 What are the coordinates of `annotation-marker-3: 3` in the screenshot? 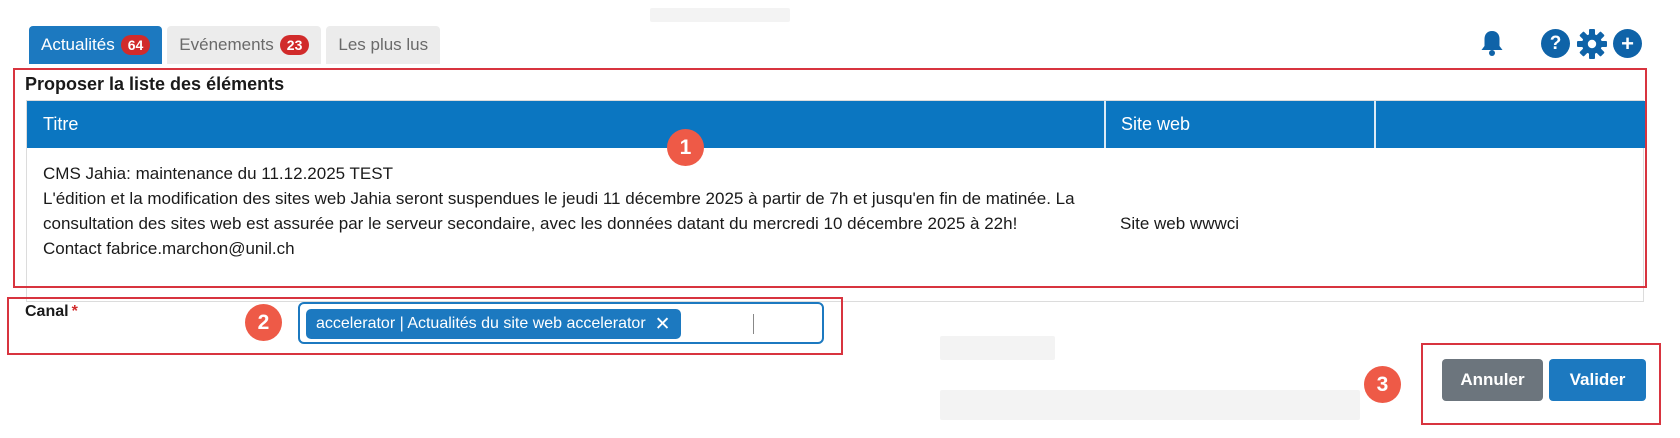 It's located at (1382, 384).